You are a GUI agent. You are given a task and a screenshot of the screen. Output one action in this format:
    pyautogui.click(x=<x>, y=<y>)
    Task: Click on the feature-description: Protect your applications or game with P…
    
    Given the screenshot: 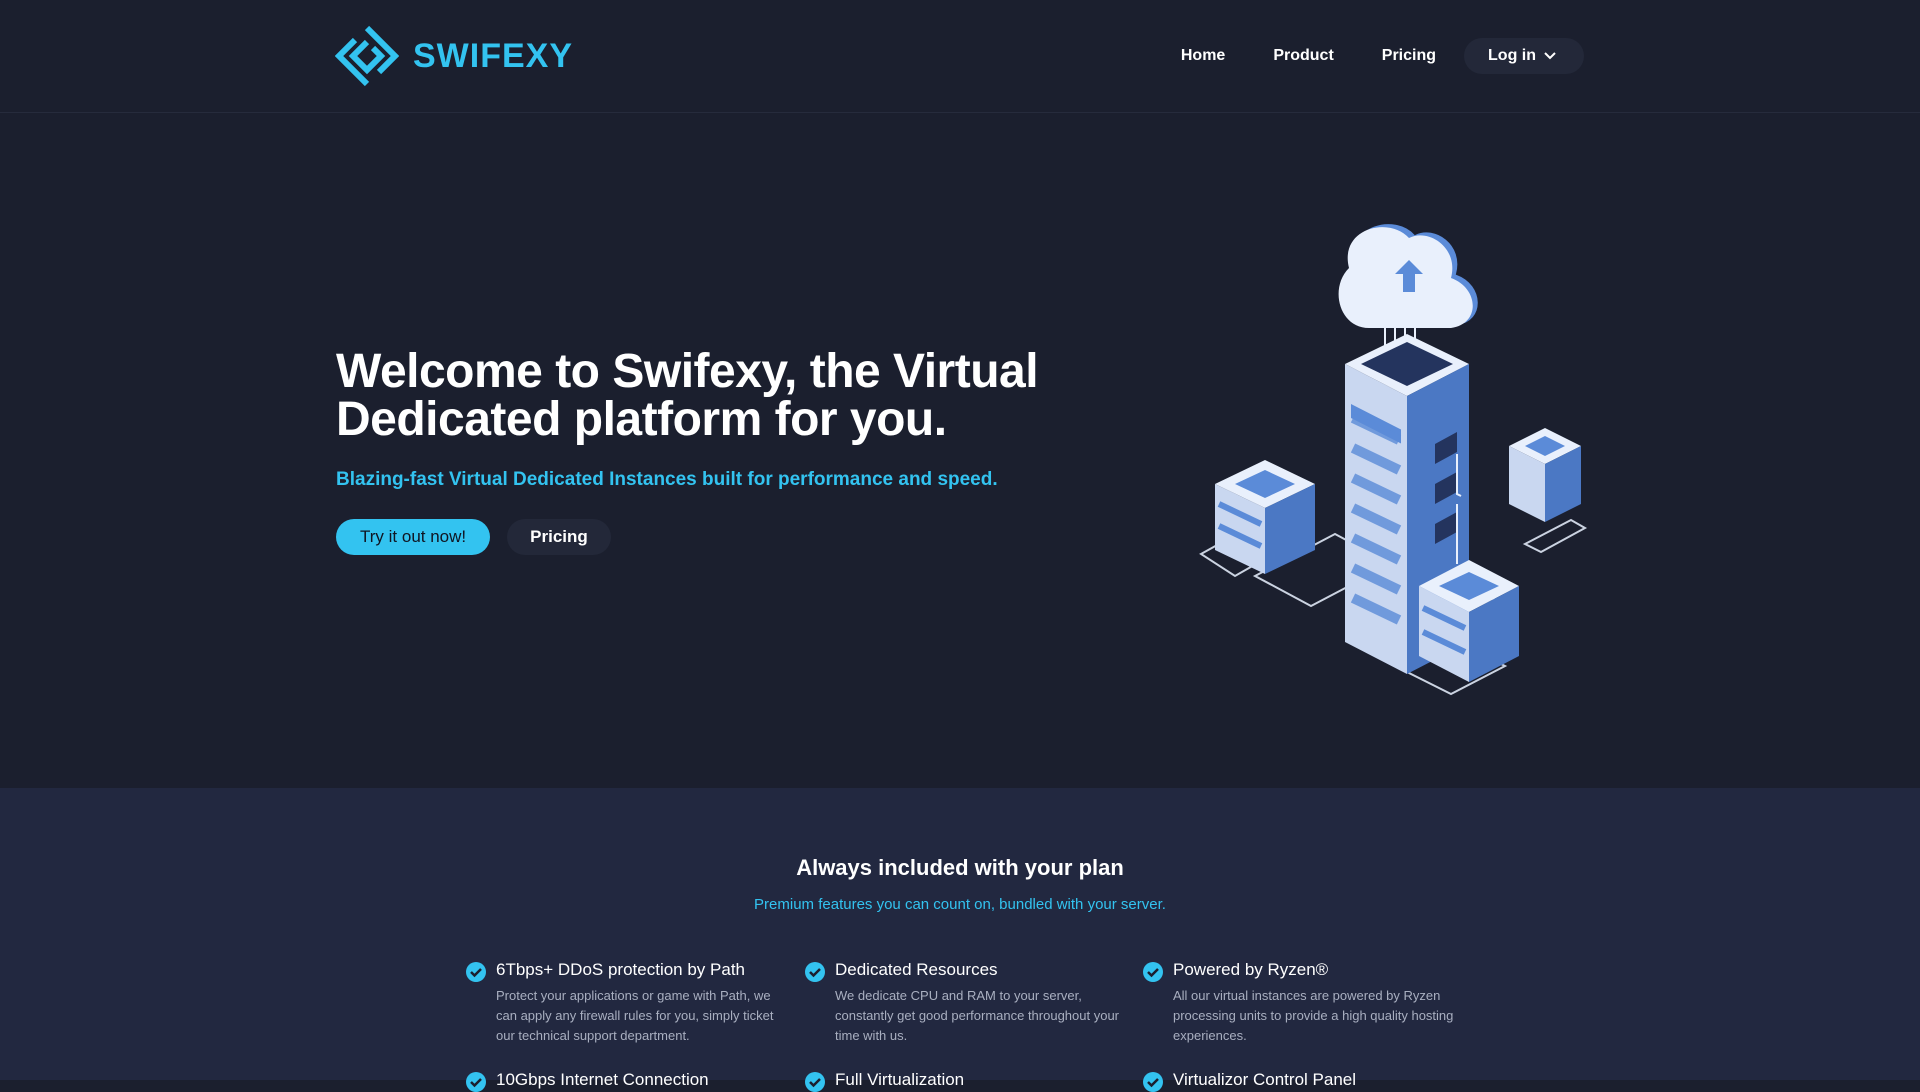 What is the action you would take?
    pyautogui.click(x=635, y=1015)
    